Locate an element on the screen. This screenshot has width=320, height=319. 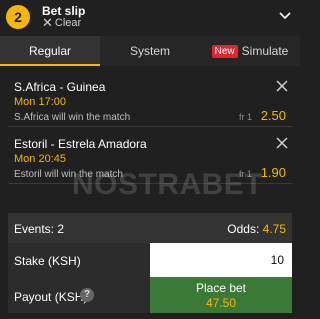
odds-label: Odds: is located at coordinates (243, 229).